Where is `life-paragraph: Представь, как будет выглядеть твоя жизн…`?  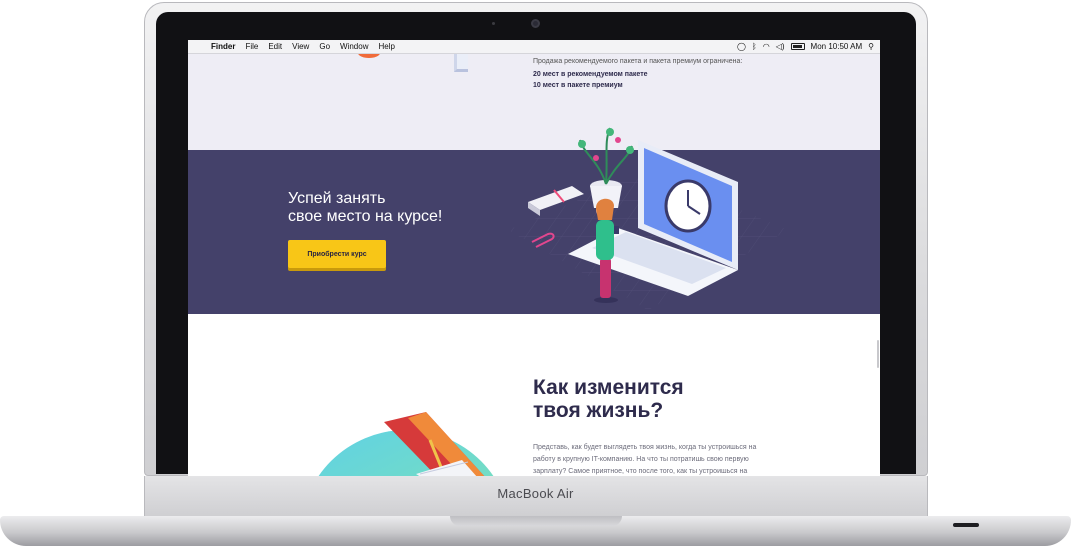
life-paragraph: Представь, как будет выглядеть твоя жизн… is located at coordinates (645, 459).